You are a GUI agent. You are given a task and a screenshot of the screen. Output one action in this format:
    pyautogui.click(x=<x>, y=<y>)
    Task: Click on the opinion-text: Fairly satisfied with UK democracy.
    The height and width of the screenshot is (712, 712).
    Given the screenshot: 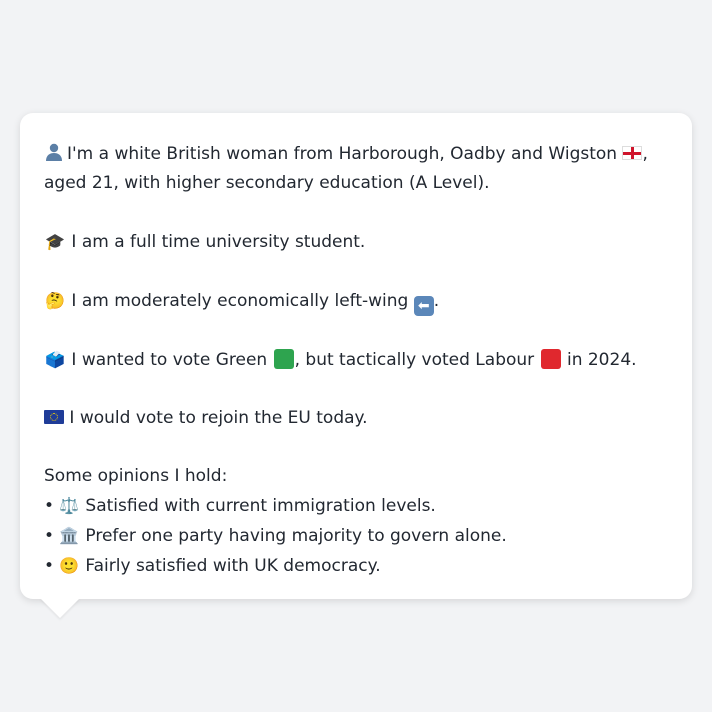 What is the action you would take?
    pyautogui.click(x=233, y=566)
    